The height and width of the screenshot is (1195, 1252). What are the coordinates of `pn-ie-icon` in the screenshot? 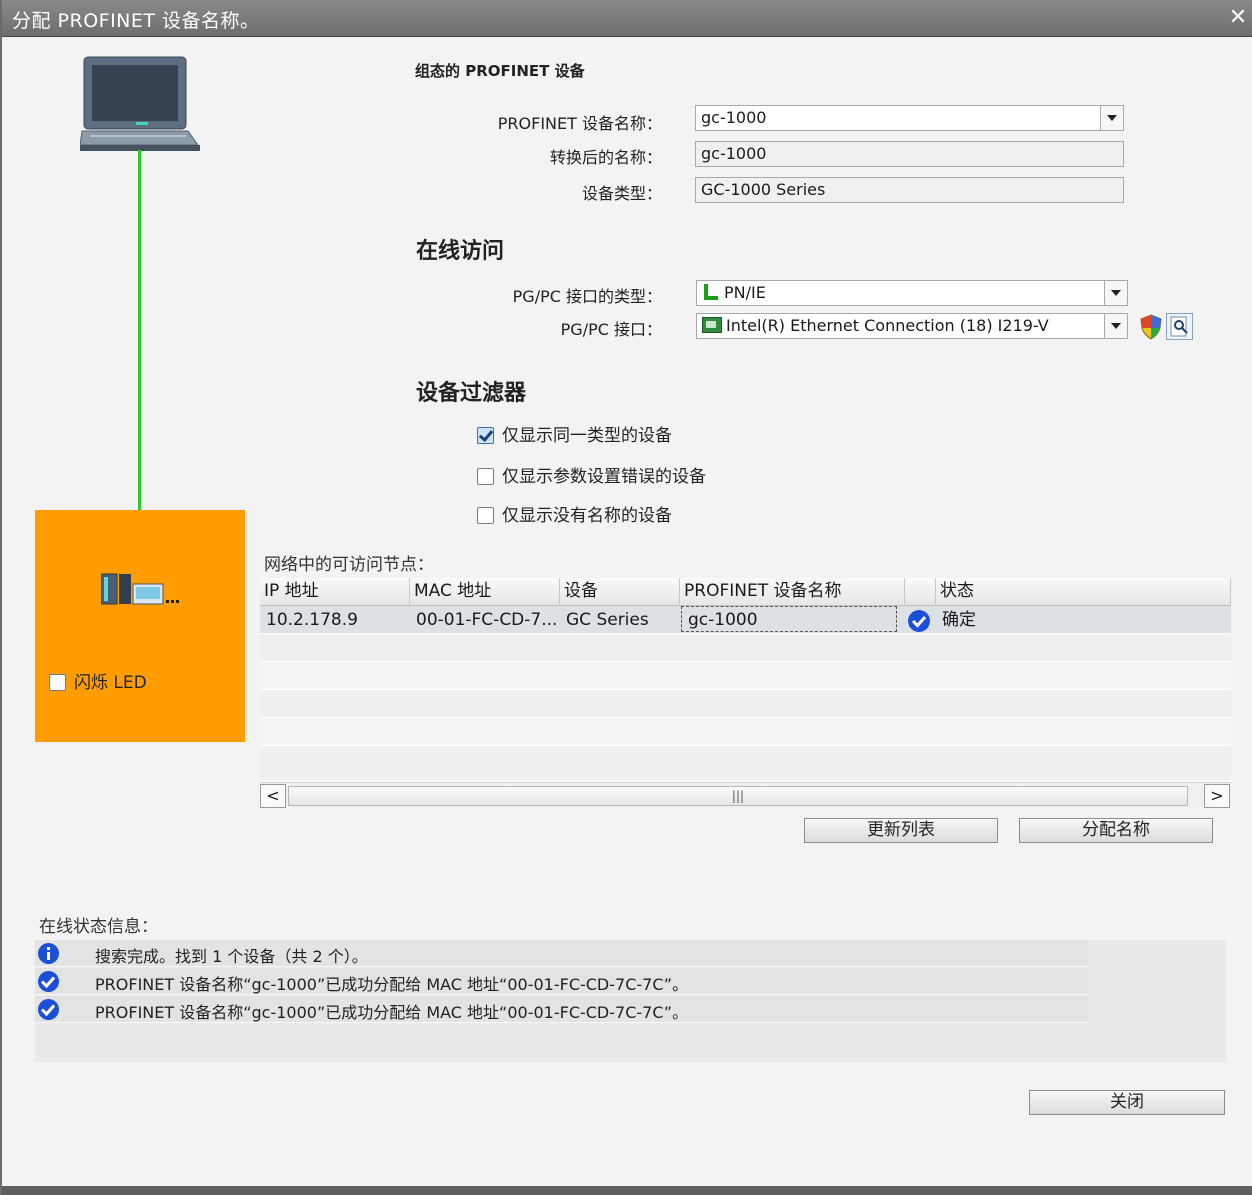 It's located at (710, 292).